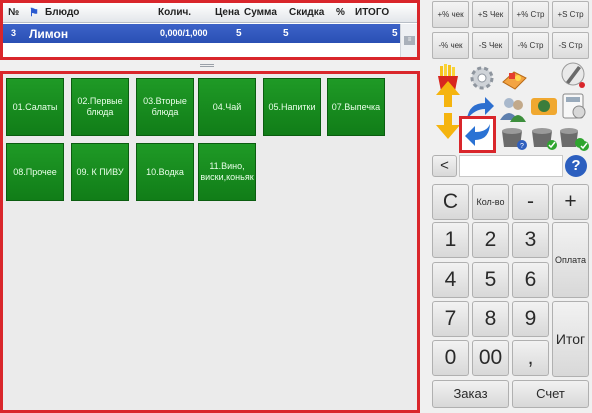 Image resolution: width=592 pixels, height=413 pixels. Describe the element at coordinates (35, 172) in the screenshot. I see `category-other: 08.Прочее` at that location.